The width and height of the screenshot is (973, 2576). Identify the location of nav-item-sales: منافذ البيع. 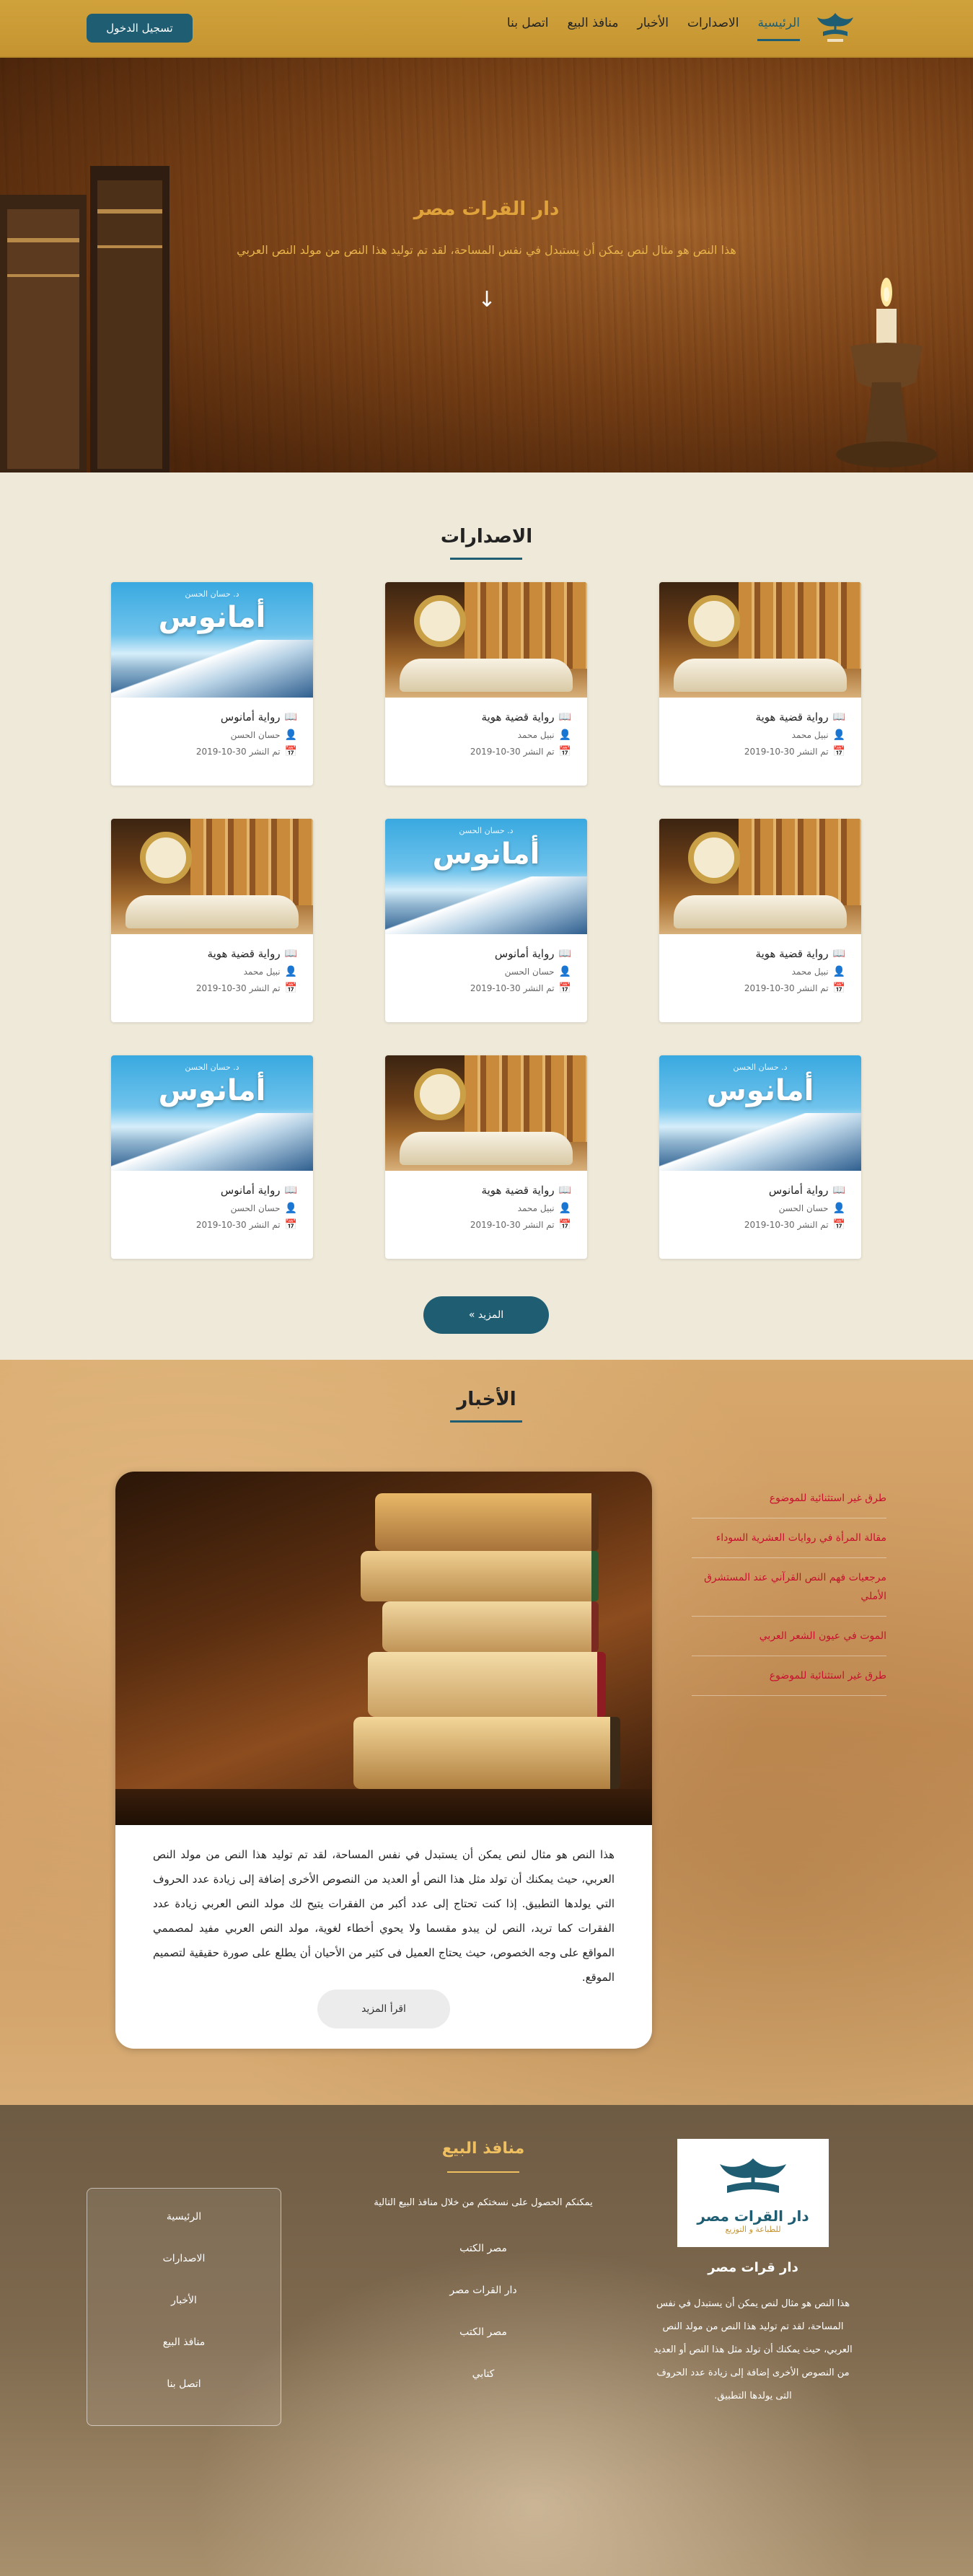
(592, 28).